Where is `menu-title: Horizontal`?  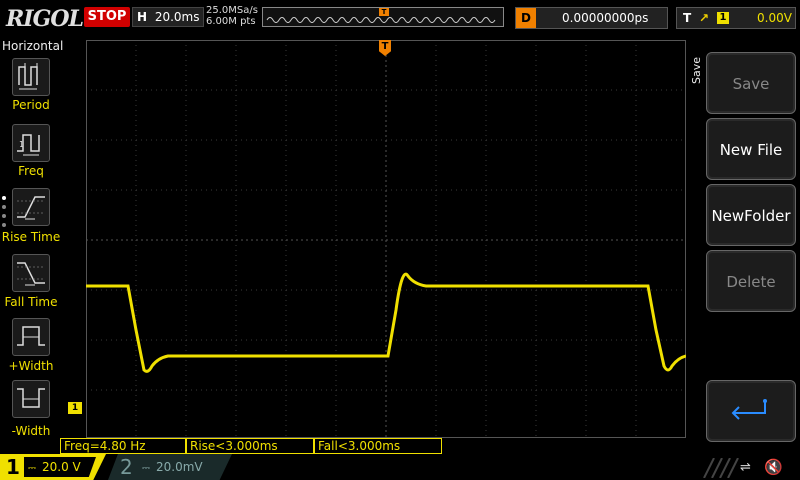 menu-title: Horizontal is located at coordinates (33, 46).